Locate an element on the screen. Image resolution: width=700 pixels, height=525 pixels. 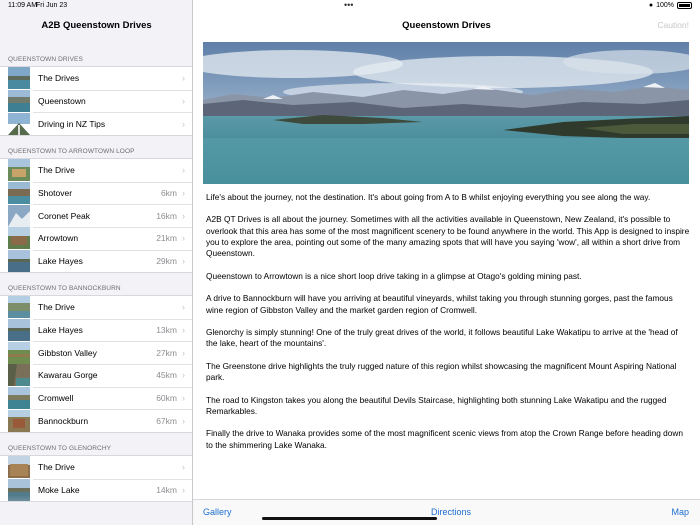
map-button: Map is located at coordinates (680, 512).